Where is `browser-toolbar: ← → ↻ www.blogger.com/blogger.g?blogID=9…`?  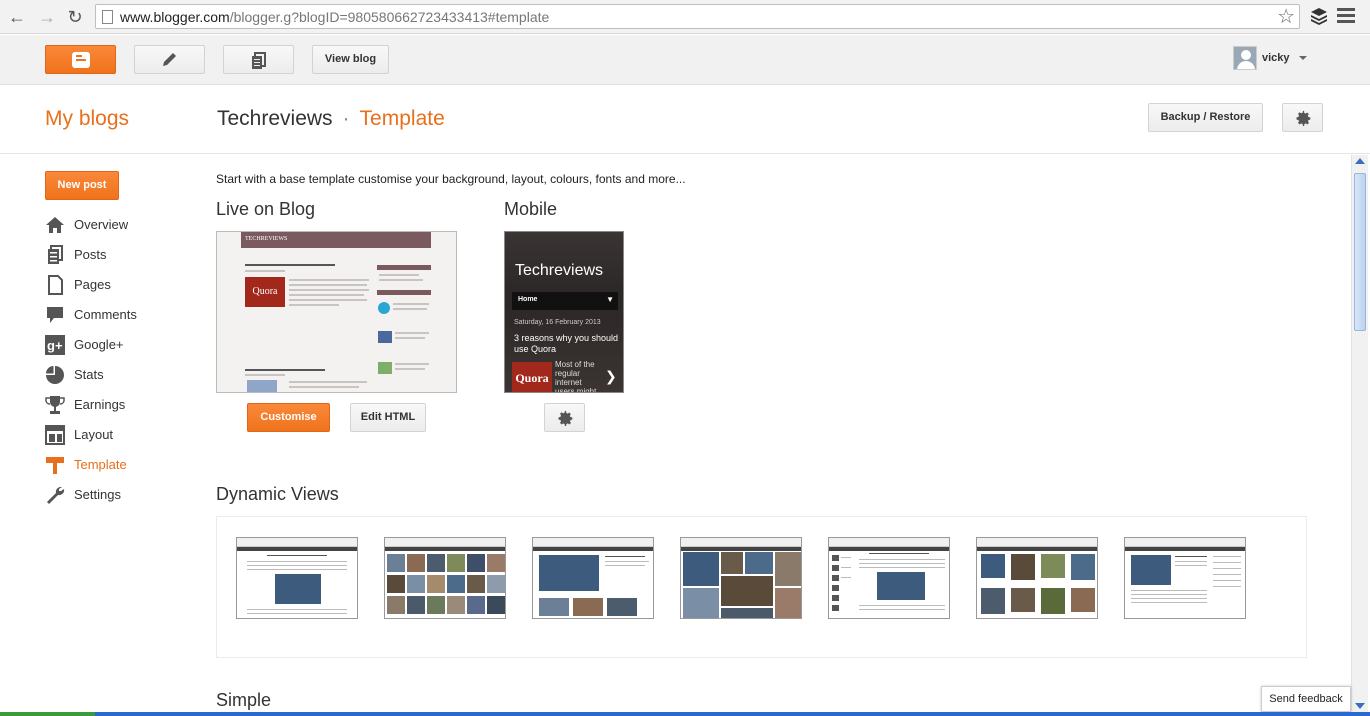 browser-toolbar: ← → ↻ www.blogger.com/blogger.g?blogID=9… is located at coordinates (685, 17).